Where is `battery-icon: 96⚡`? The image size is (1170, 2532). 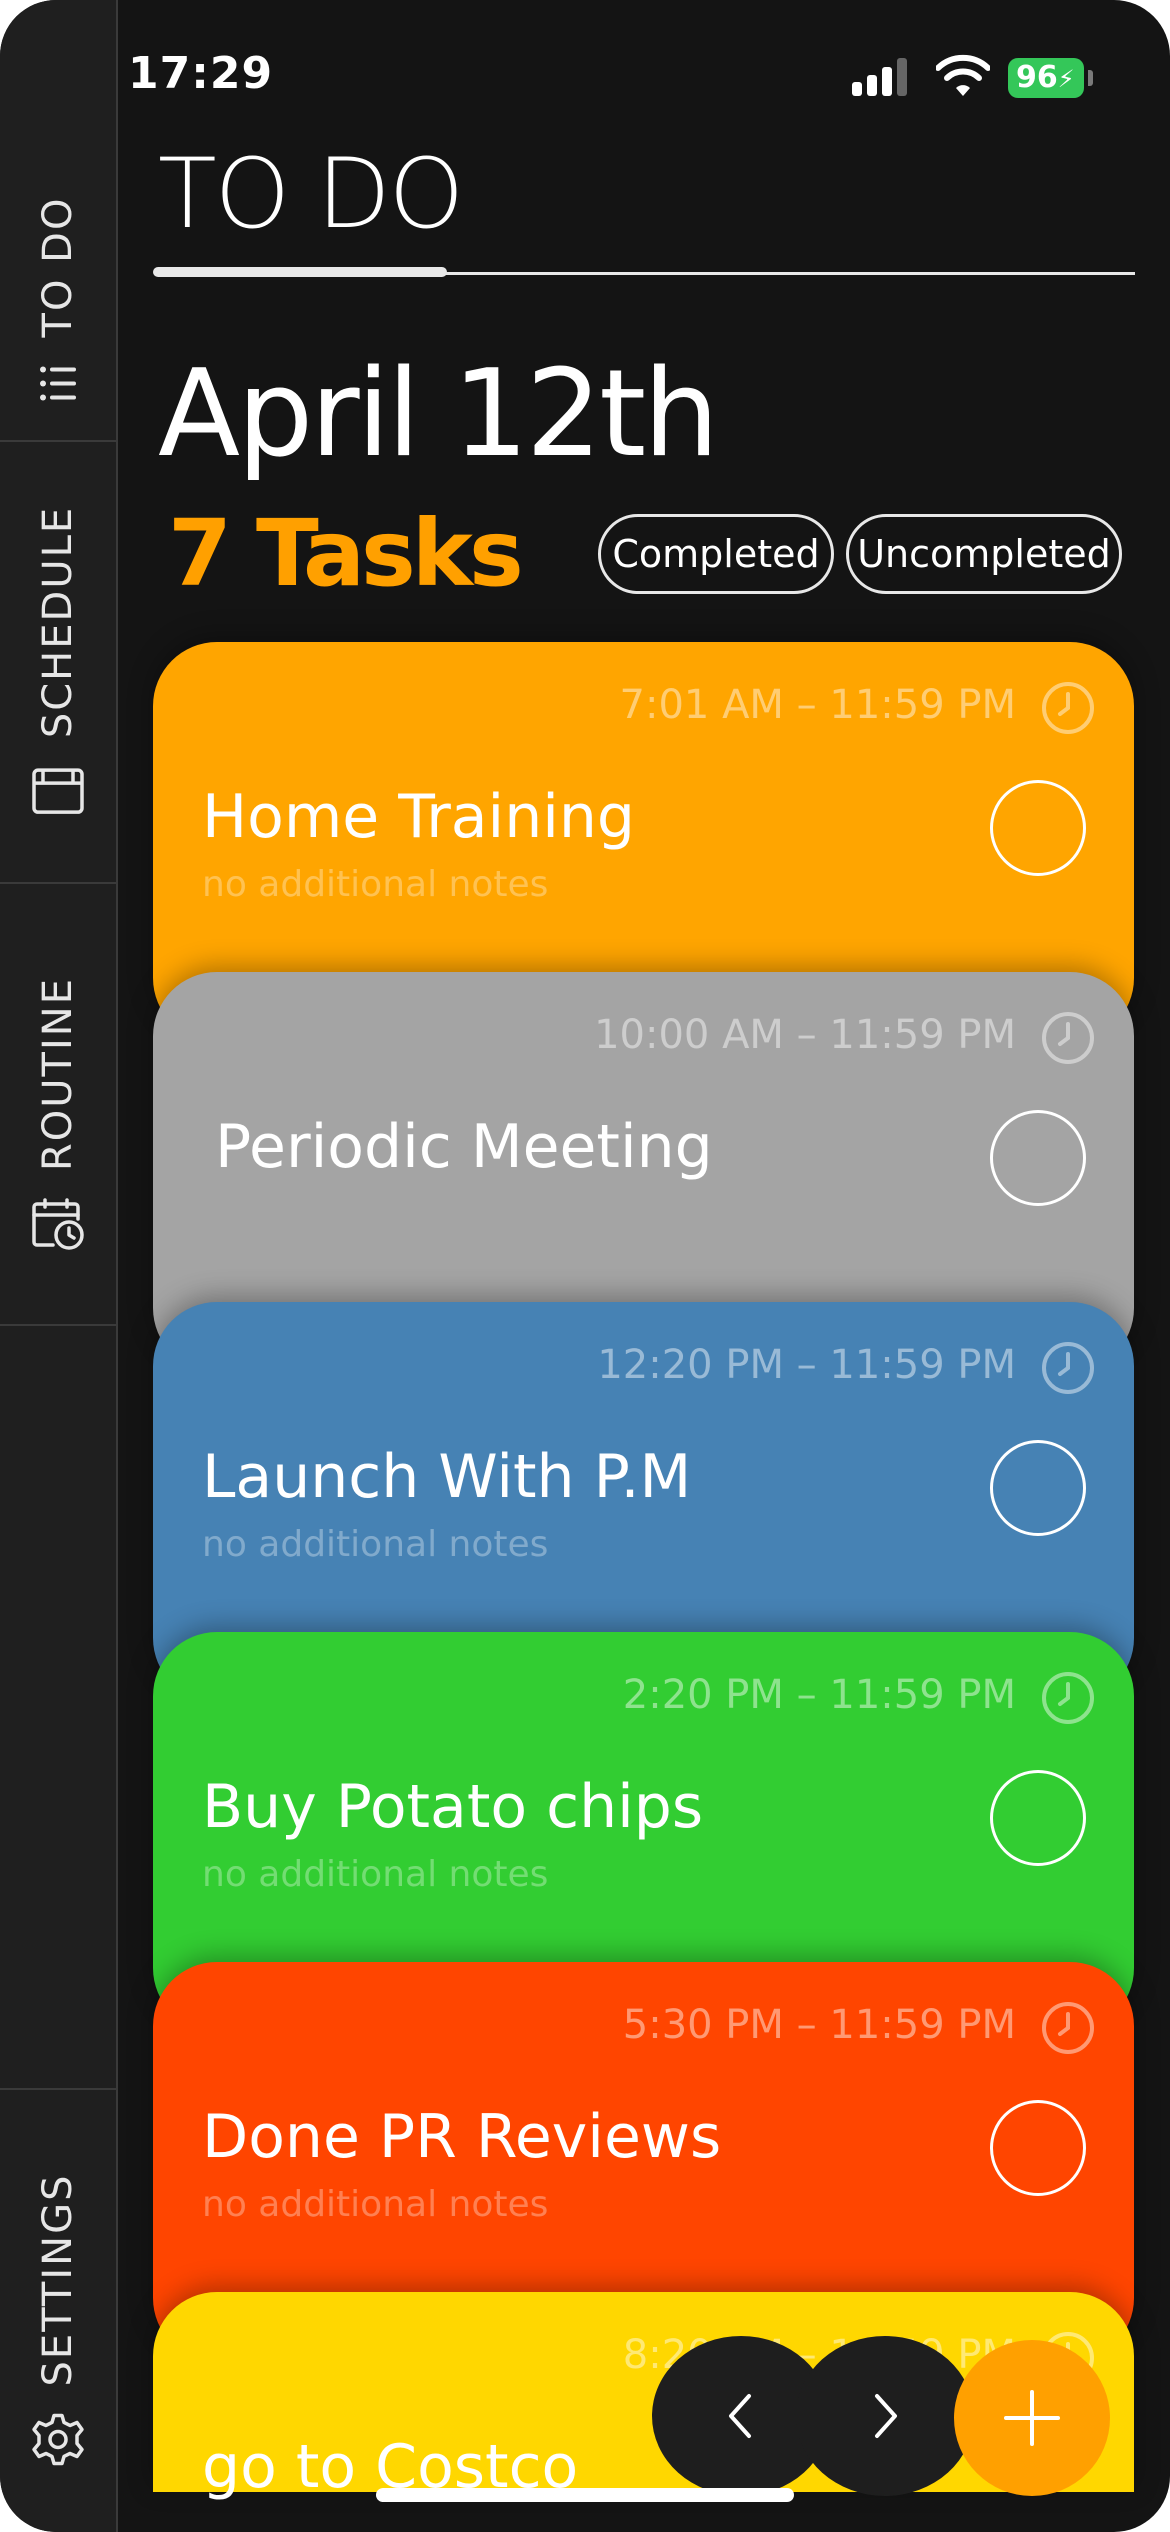 battery-icon: 96⚡ is located at coordinates (1046, 78).